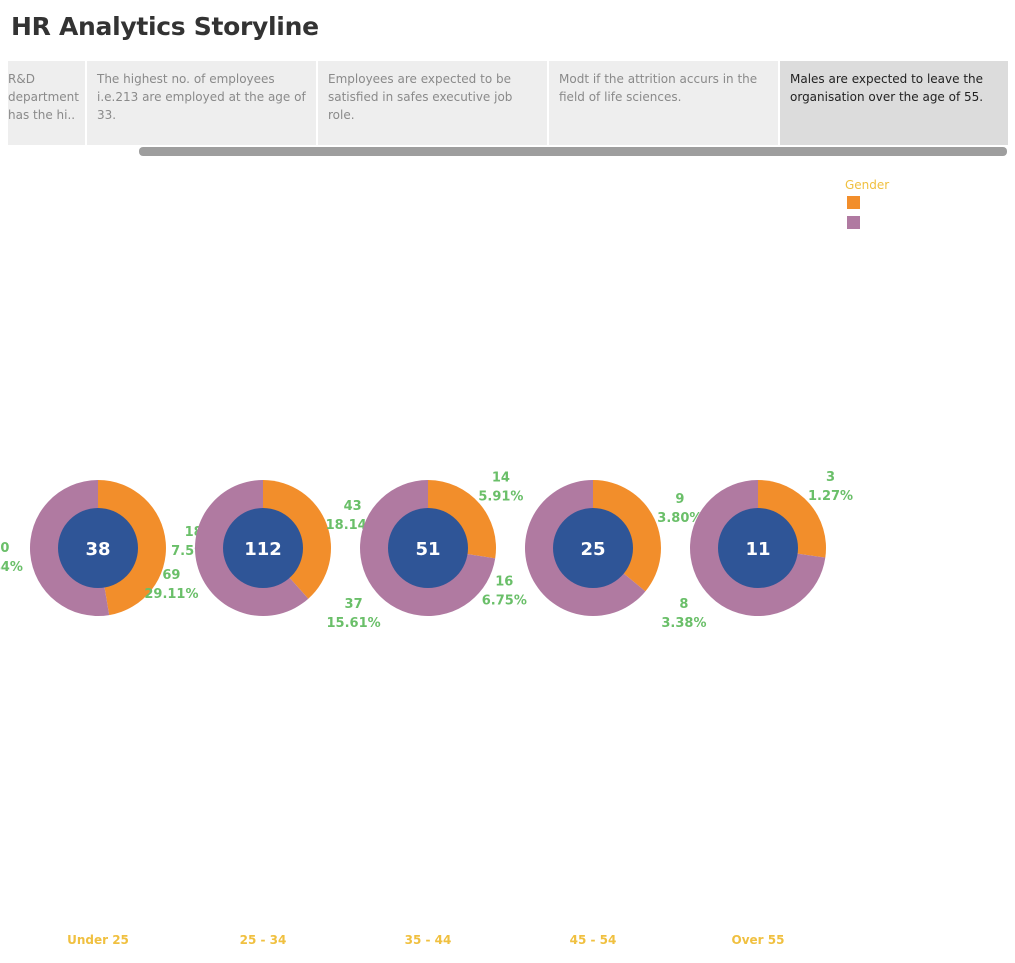 The width and height of the screenshot is (1015, 963). I want to click on segment-a-value-label: 43, so click(353, 506).